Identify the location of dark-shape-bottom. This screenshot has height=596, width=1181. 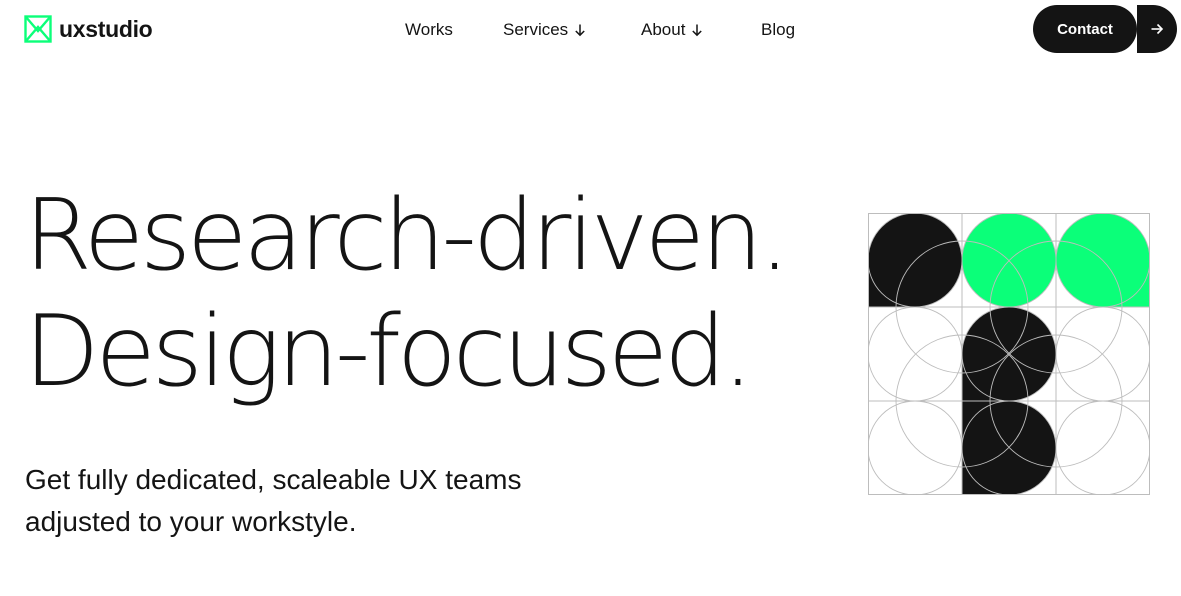
(1009, 448).